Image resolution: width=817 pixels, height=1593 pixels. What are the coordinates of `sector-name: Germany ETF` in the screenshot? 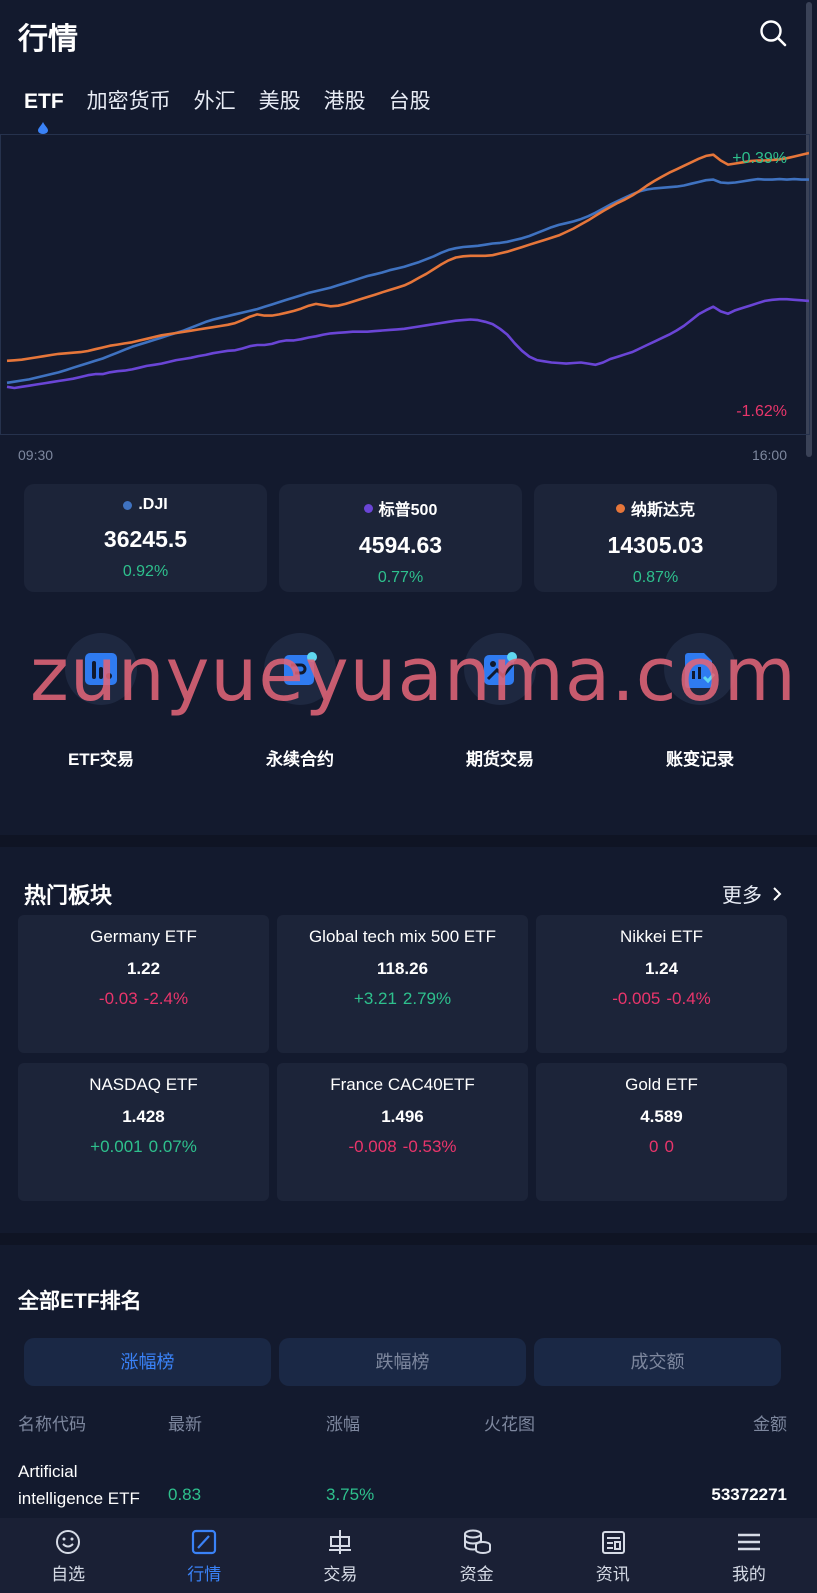 It's located at (143, 936).